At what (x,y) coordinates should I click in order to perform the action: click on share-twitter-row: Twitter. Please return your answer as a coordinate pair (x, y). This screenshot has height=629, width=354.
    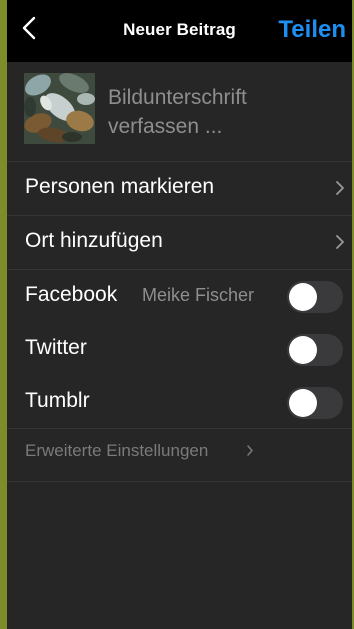
    Looking at the image, I should click on (179, 349).